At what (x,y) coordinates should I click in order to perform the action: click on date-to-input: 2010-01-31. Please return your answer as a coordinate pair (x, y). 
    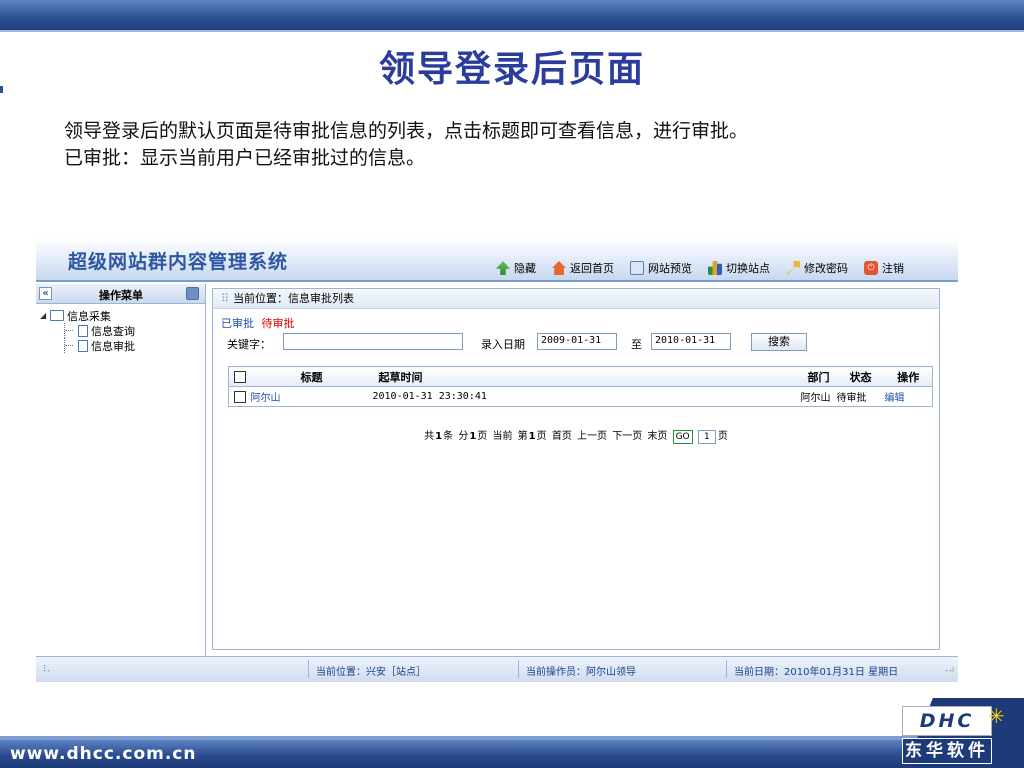
    Looking at the image, I should click on (691, 341).